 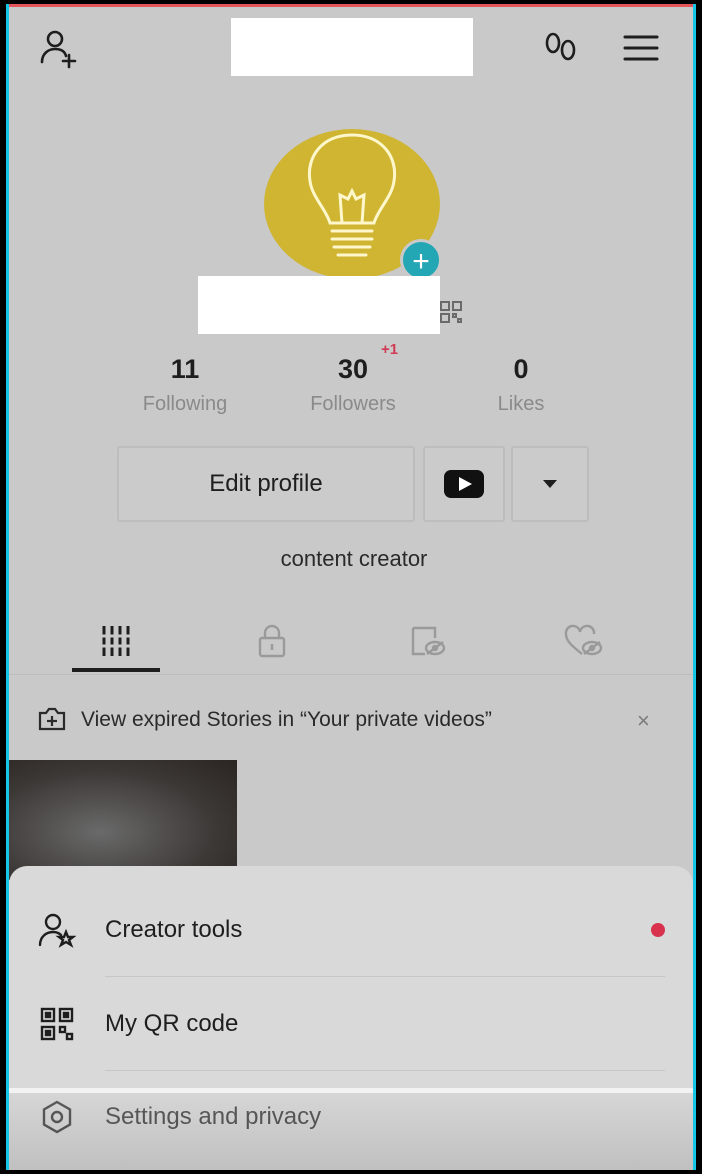 I want to click on close-icon: ×, so click(x=643, y=721).